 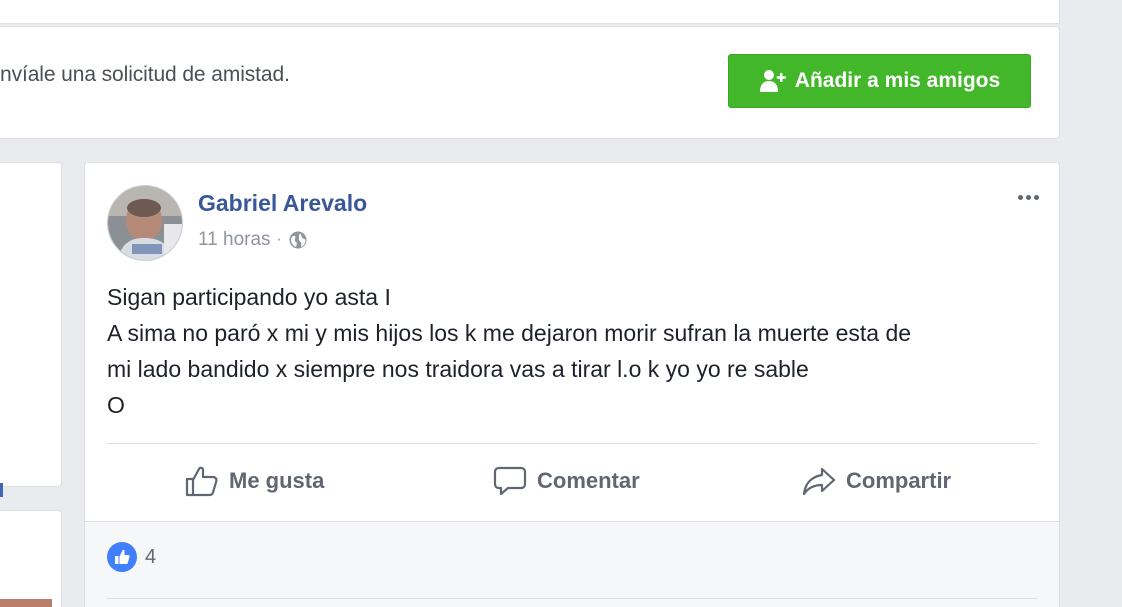 I want to click on author-avatar, so click(x=145, y=223).